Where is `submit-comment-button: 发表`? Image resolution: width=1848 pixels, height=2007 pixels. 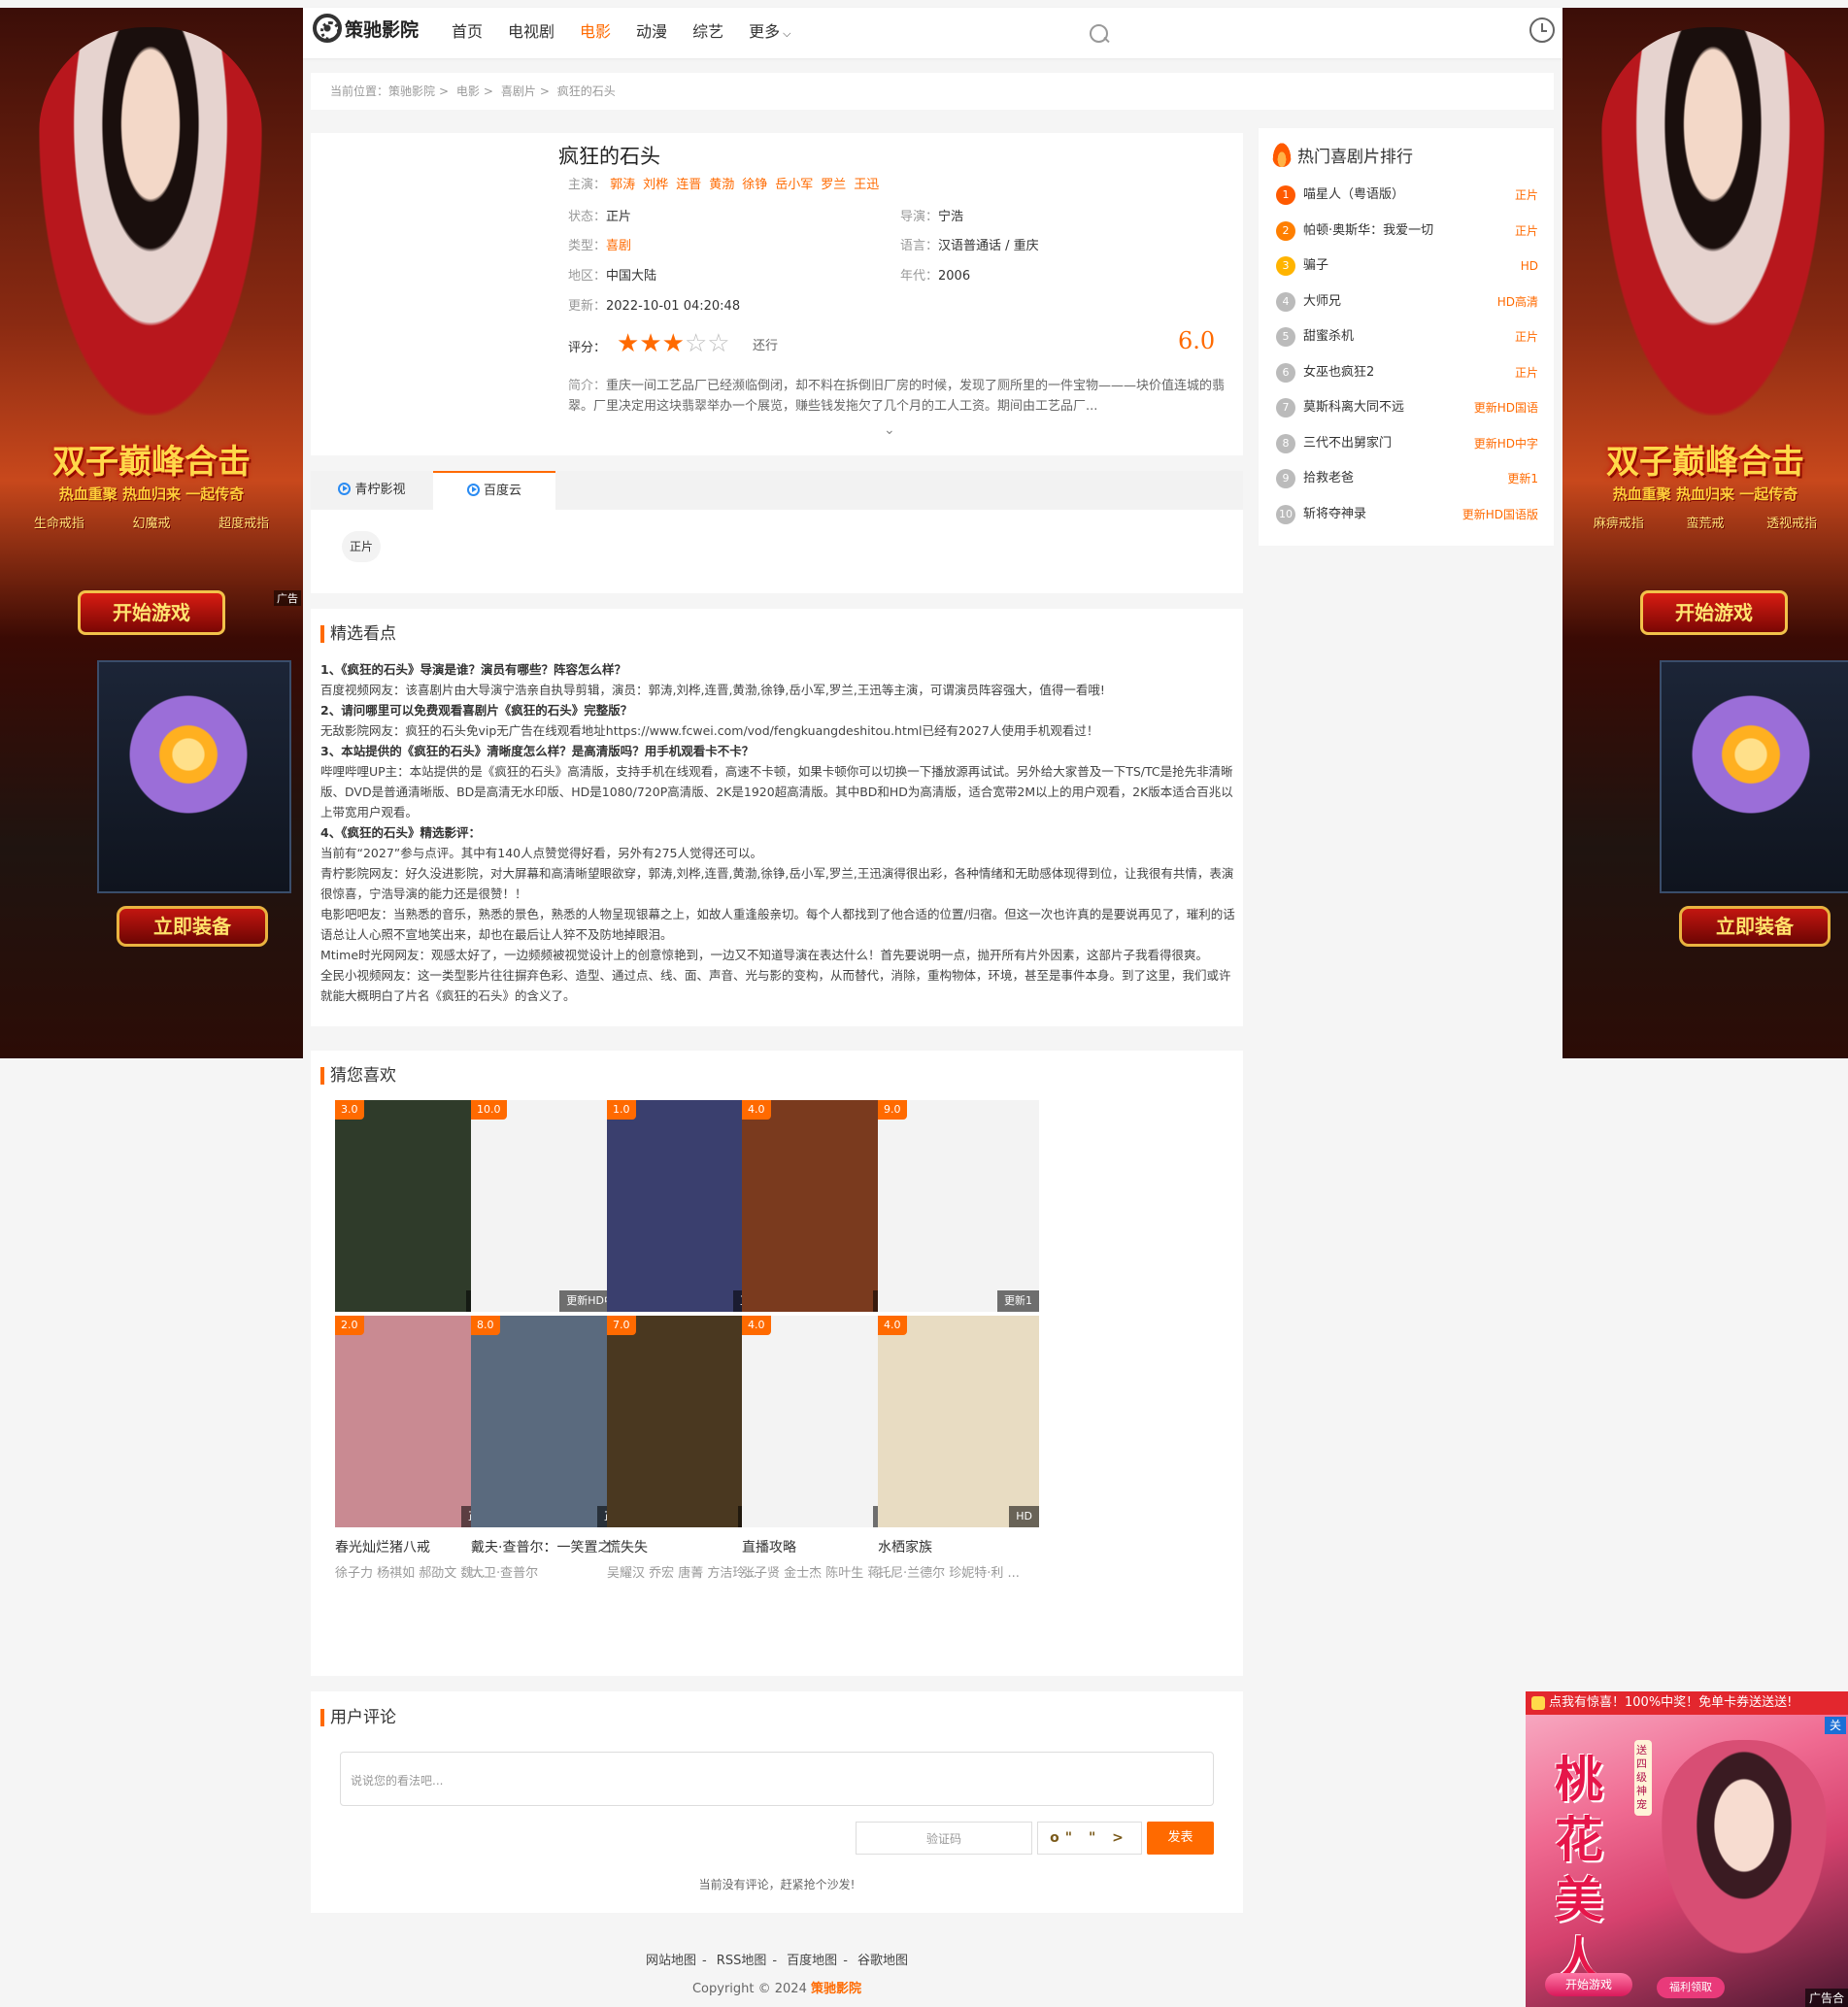 submit-comment-button: 发表 is located at coordinates (1180, 1838).